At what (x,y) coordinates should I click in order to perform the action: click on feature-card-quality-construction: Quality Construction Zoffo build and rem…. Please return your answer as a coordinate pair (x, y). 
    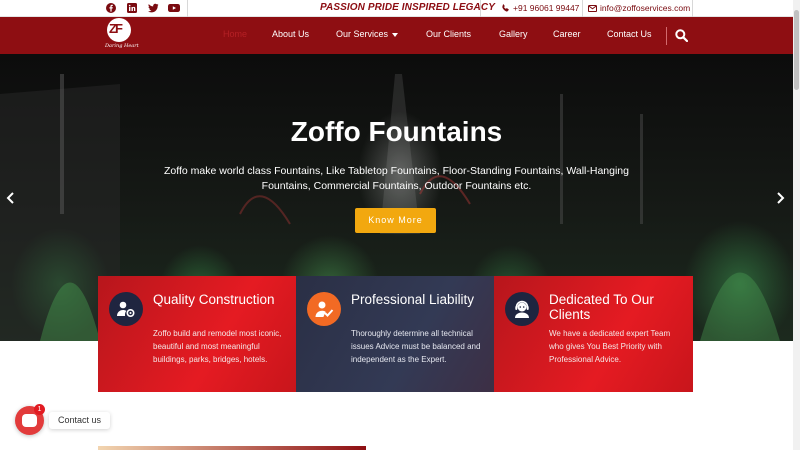
    Looking at the image, I should click on (197, 334).